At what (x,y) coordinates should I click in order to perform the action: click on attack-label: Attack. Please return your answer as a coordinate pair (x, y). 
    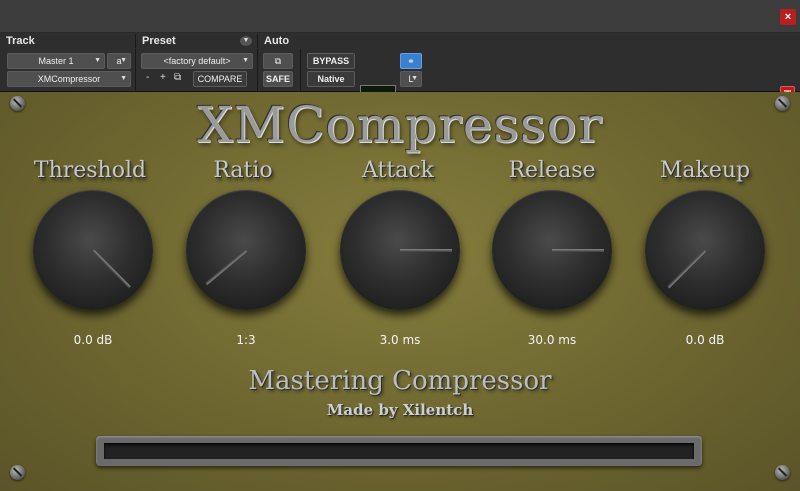
    Looking at the image, I should click on (398, 170).